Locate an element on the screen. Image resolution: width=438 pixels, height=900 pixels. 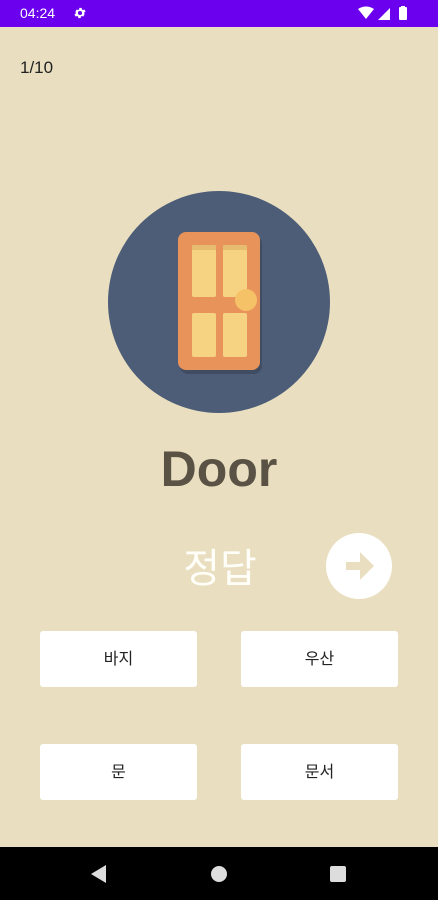
status-icons is located at coordinates (382, 13).